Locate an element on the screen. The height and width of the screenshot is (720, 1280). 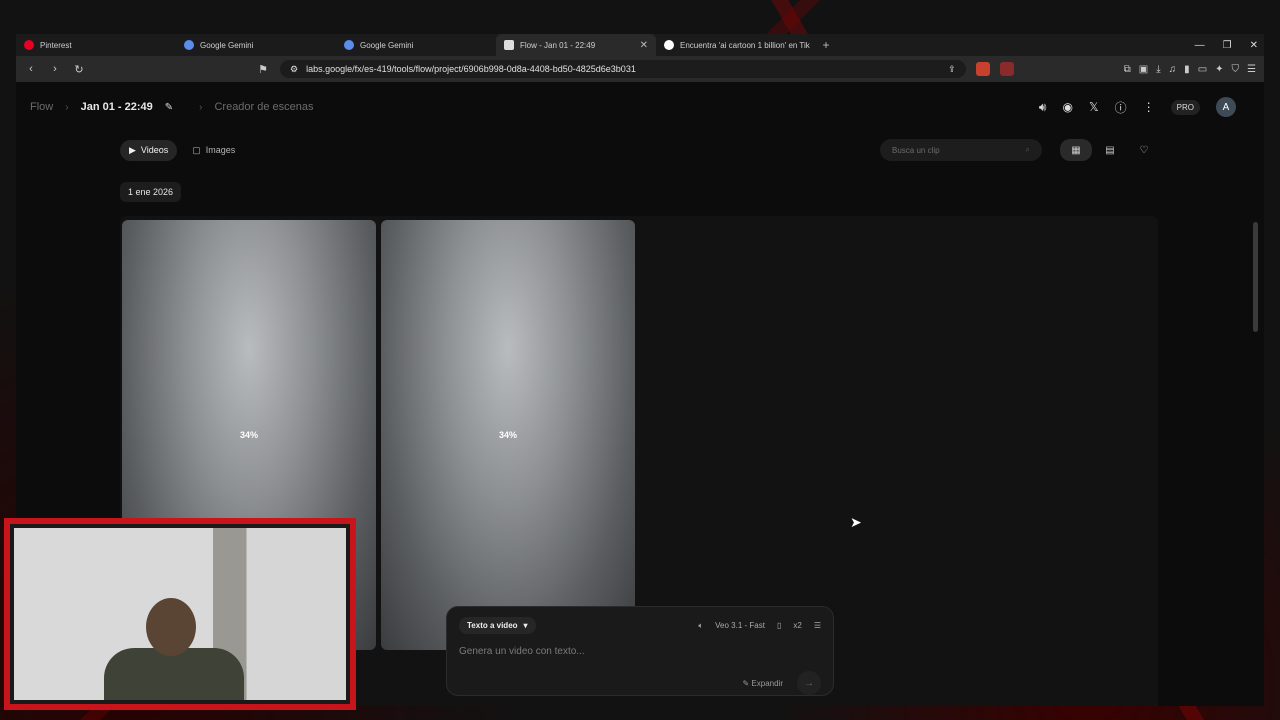
video-camera-icon: ▶ is located at coordinates (132, 149).